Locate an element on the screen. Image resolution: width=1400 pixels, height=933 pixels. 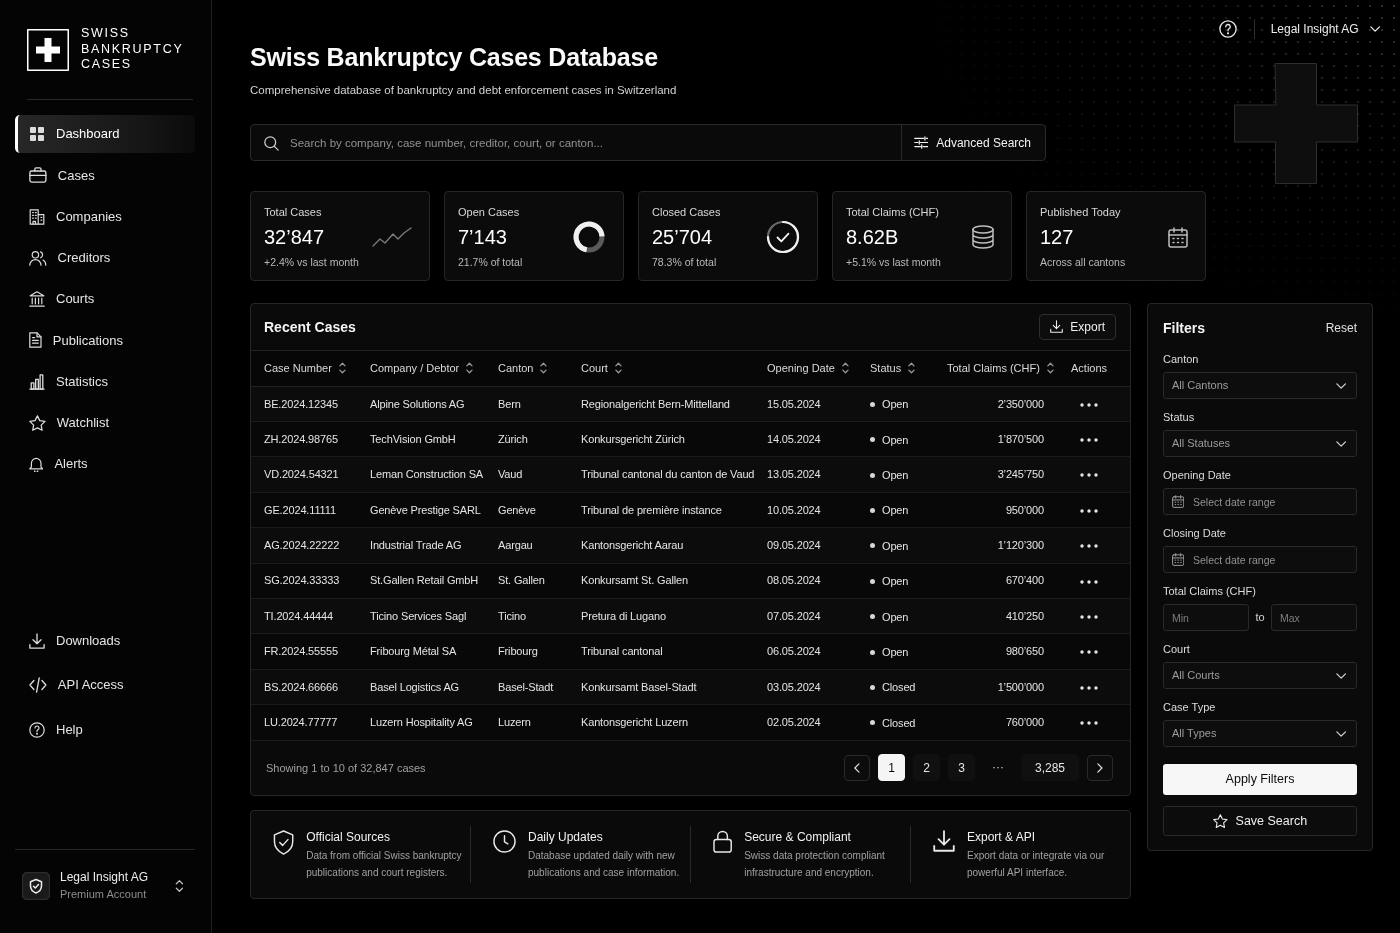
table-cell: 3’245’750 is located at coordinates (1001, 474).